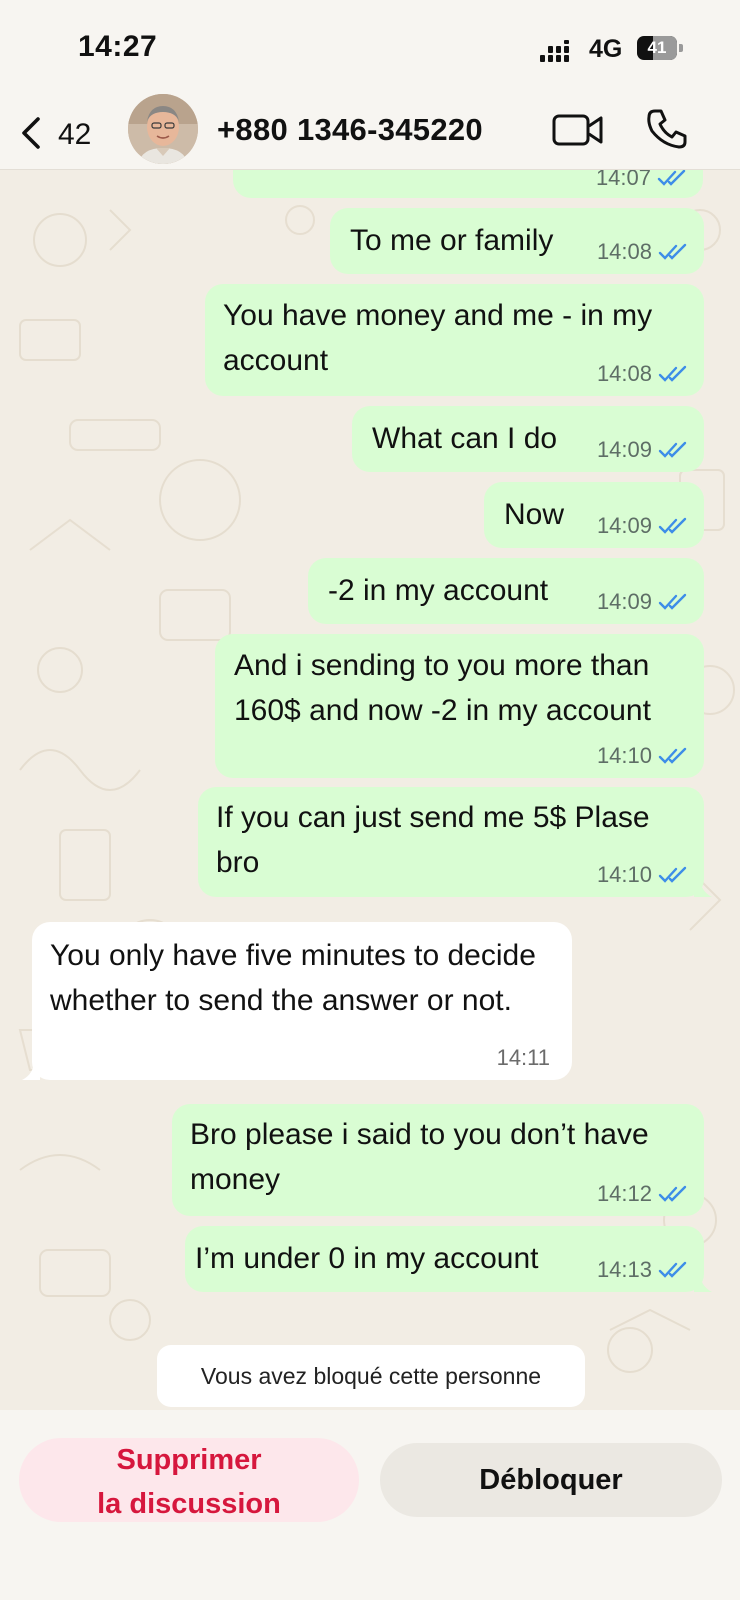  Describe the element at coordinates (606, 49) in the screenshot. I see `network-type-label: 4G` at that location.